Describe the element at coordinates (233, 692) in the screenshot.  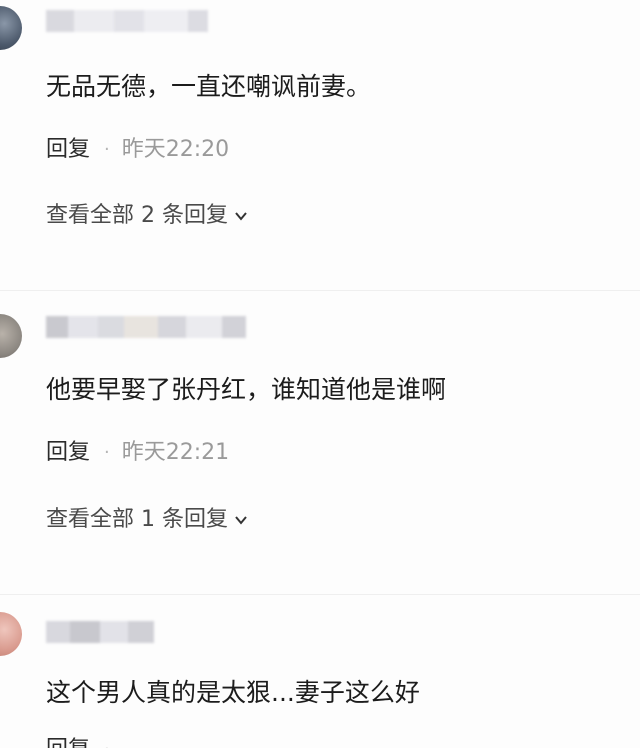
I see `comment-text: 这个男人真的是太狠...妻子这么好` at that location.